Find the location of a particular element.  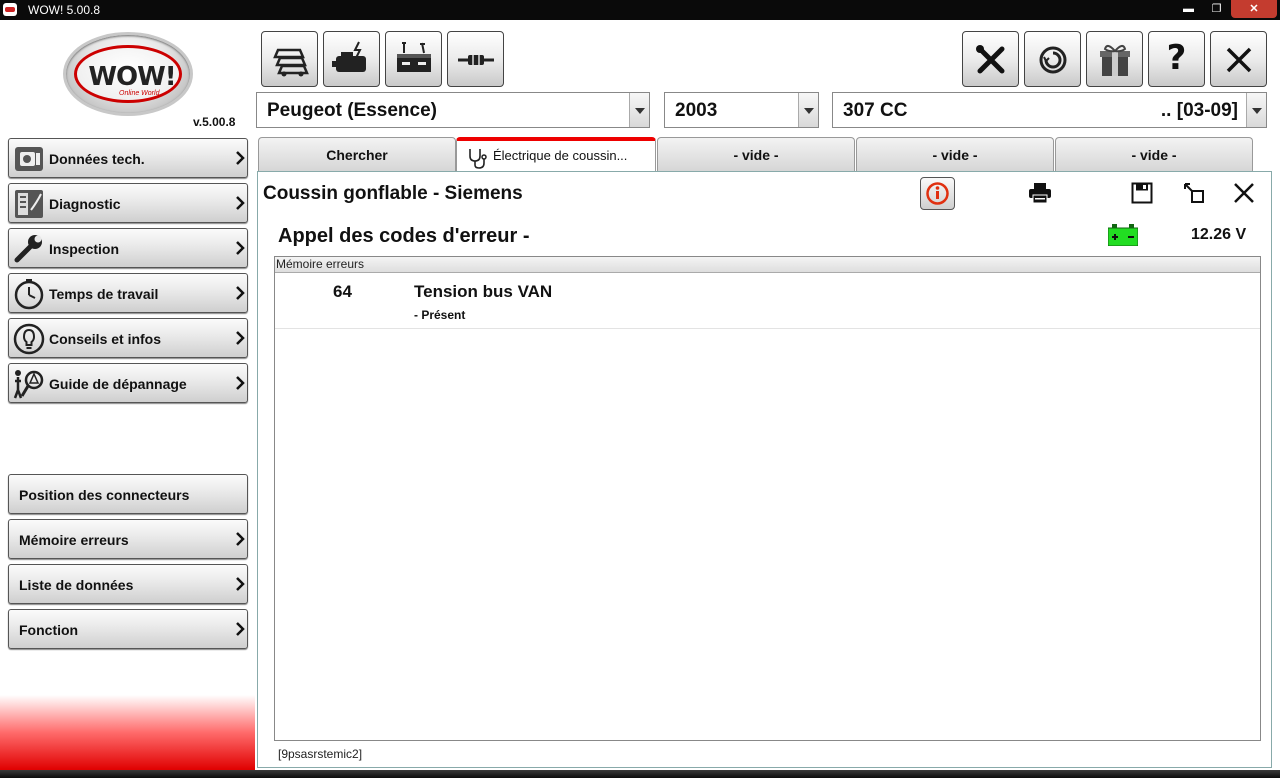

engine-data-icon is located at coordinates (29, 159).